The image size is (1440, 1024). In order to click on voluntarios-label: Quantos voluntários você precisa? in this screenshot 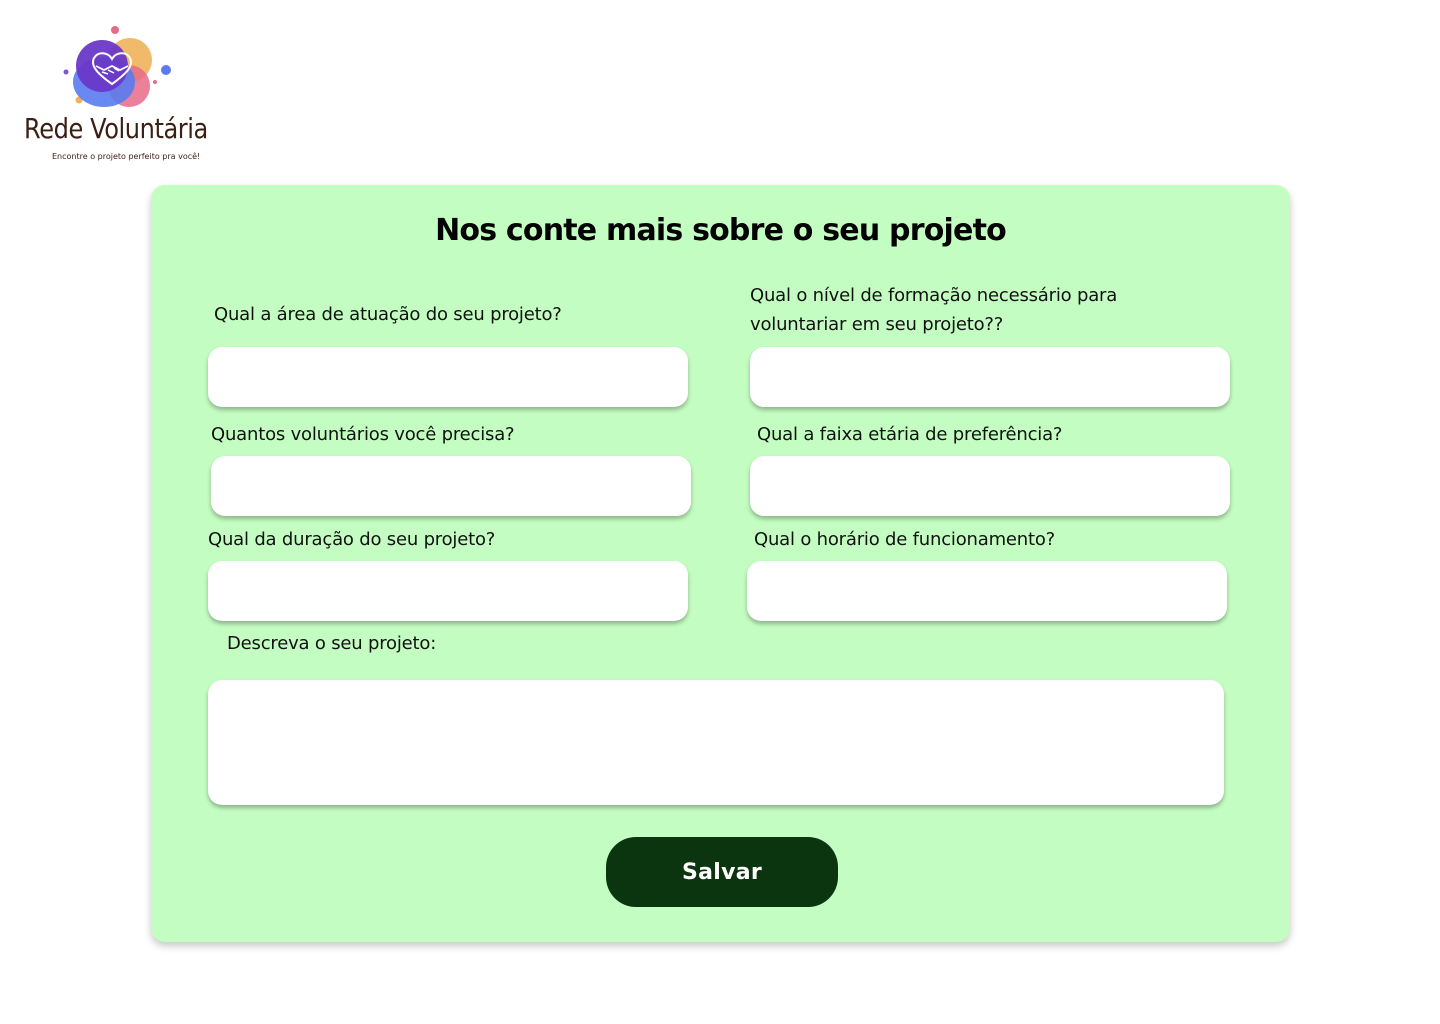, I will do `click(363, 434)`.